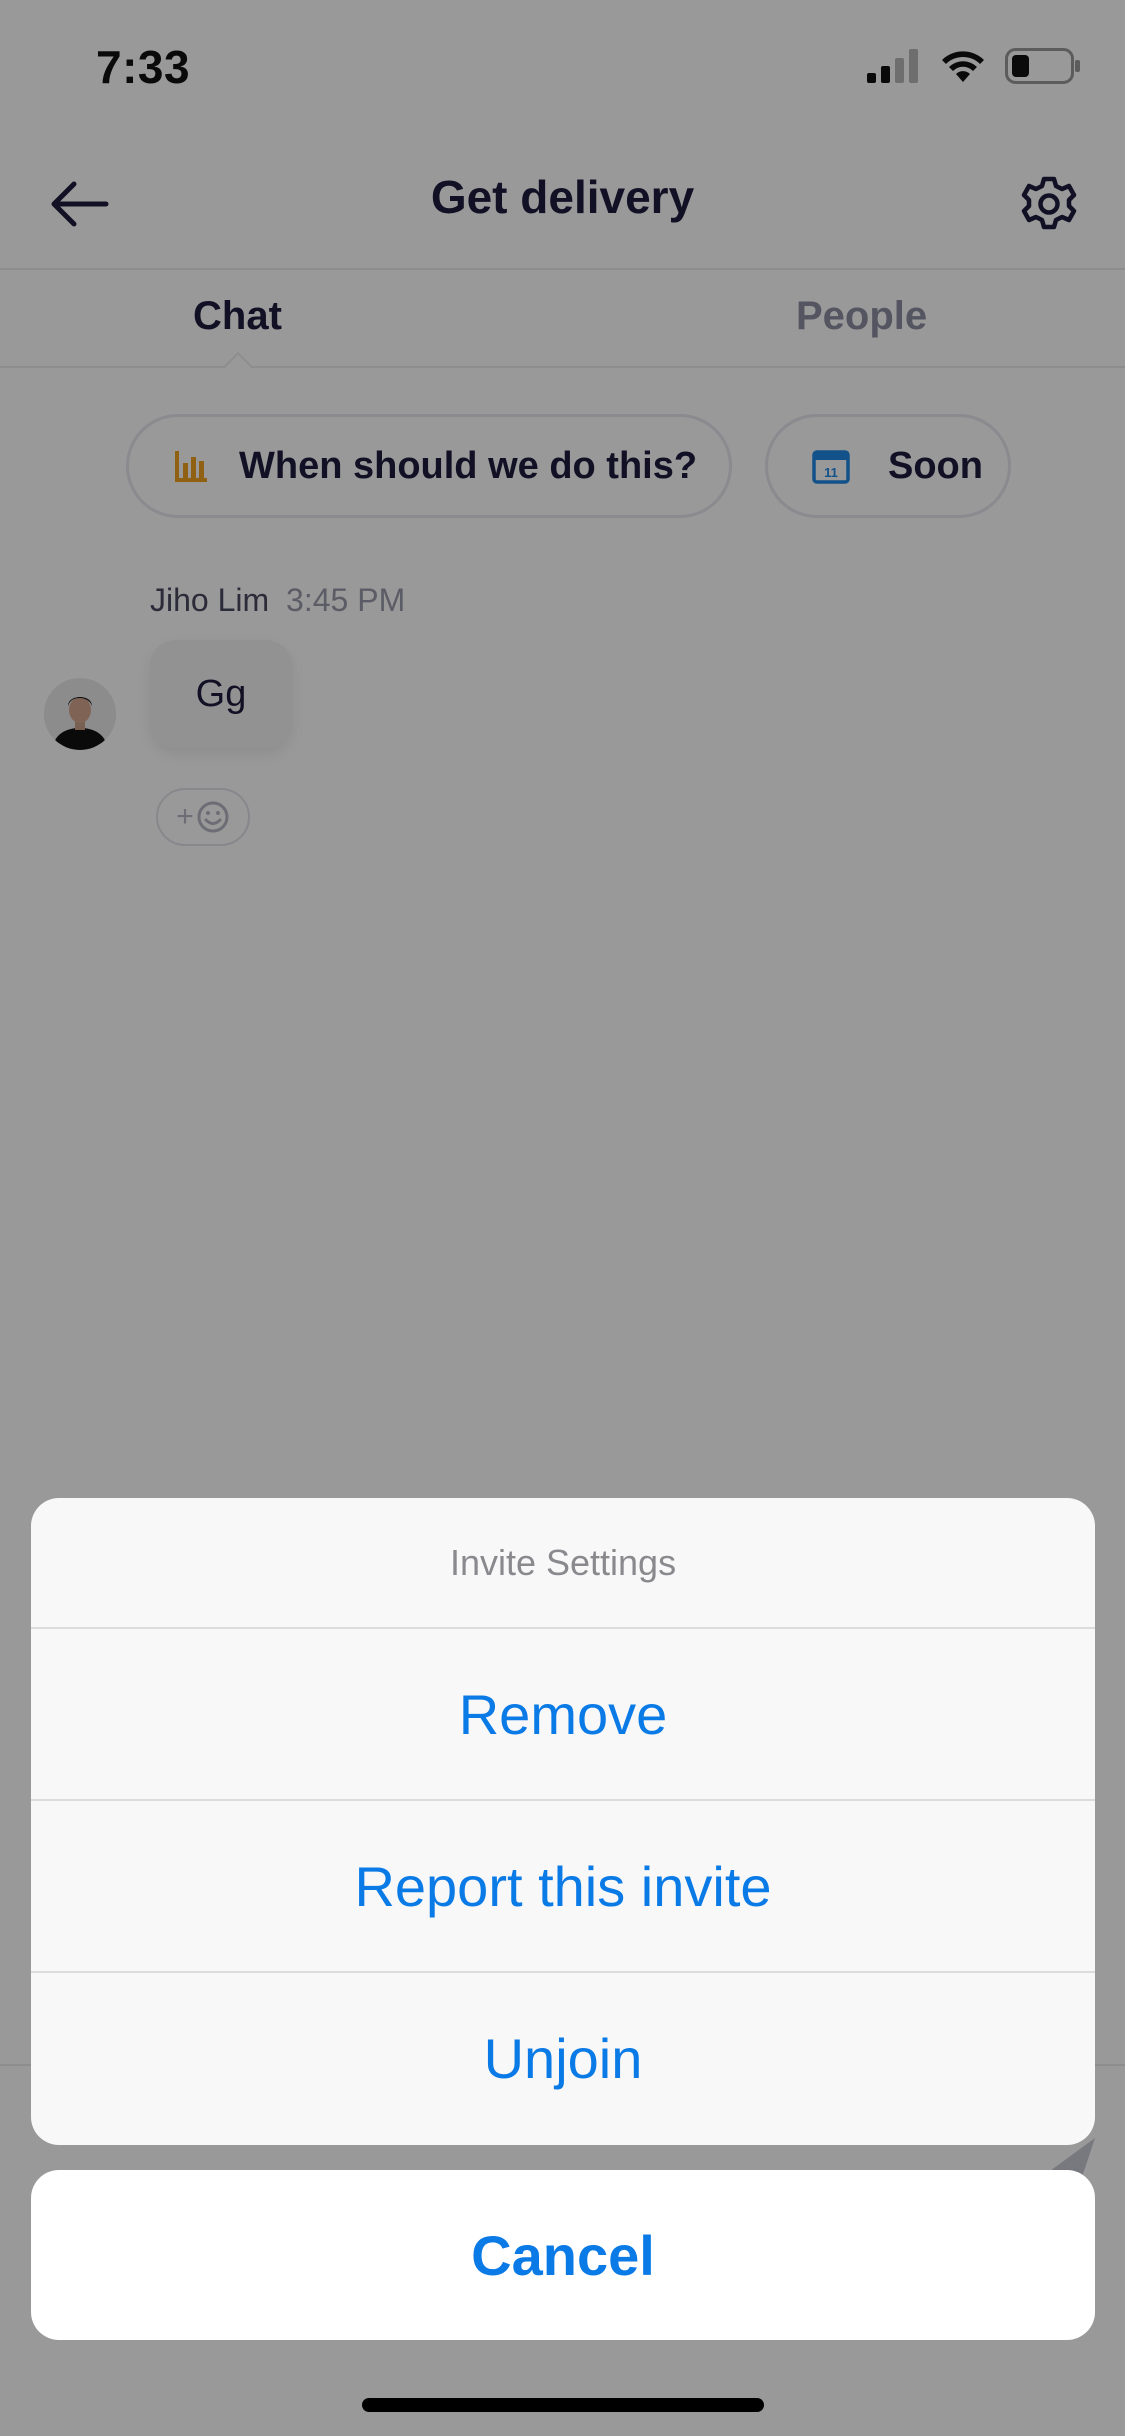 The image size is (1125, 2436). Describe the element at coordinates (563, 1563) in the screenshot. I see `action-sheet-title: Invite Settings` at that location.